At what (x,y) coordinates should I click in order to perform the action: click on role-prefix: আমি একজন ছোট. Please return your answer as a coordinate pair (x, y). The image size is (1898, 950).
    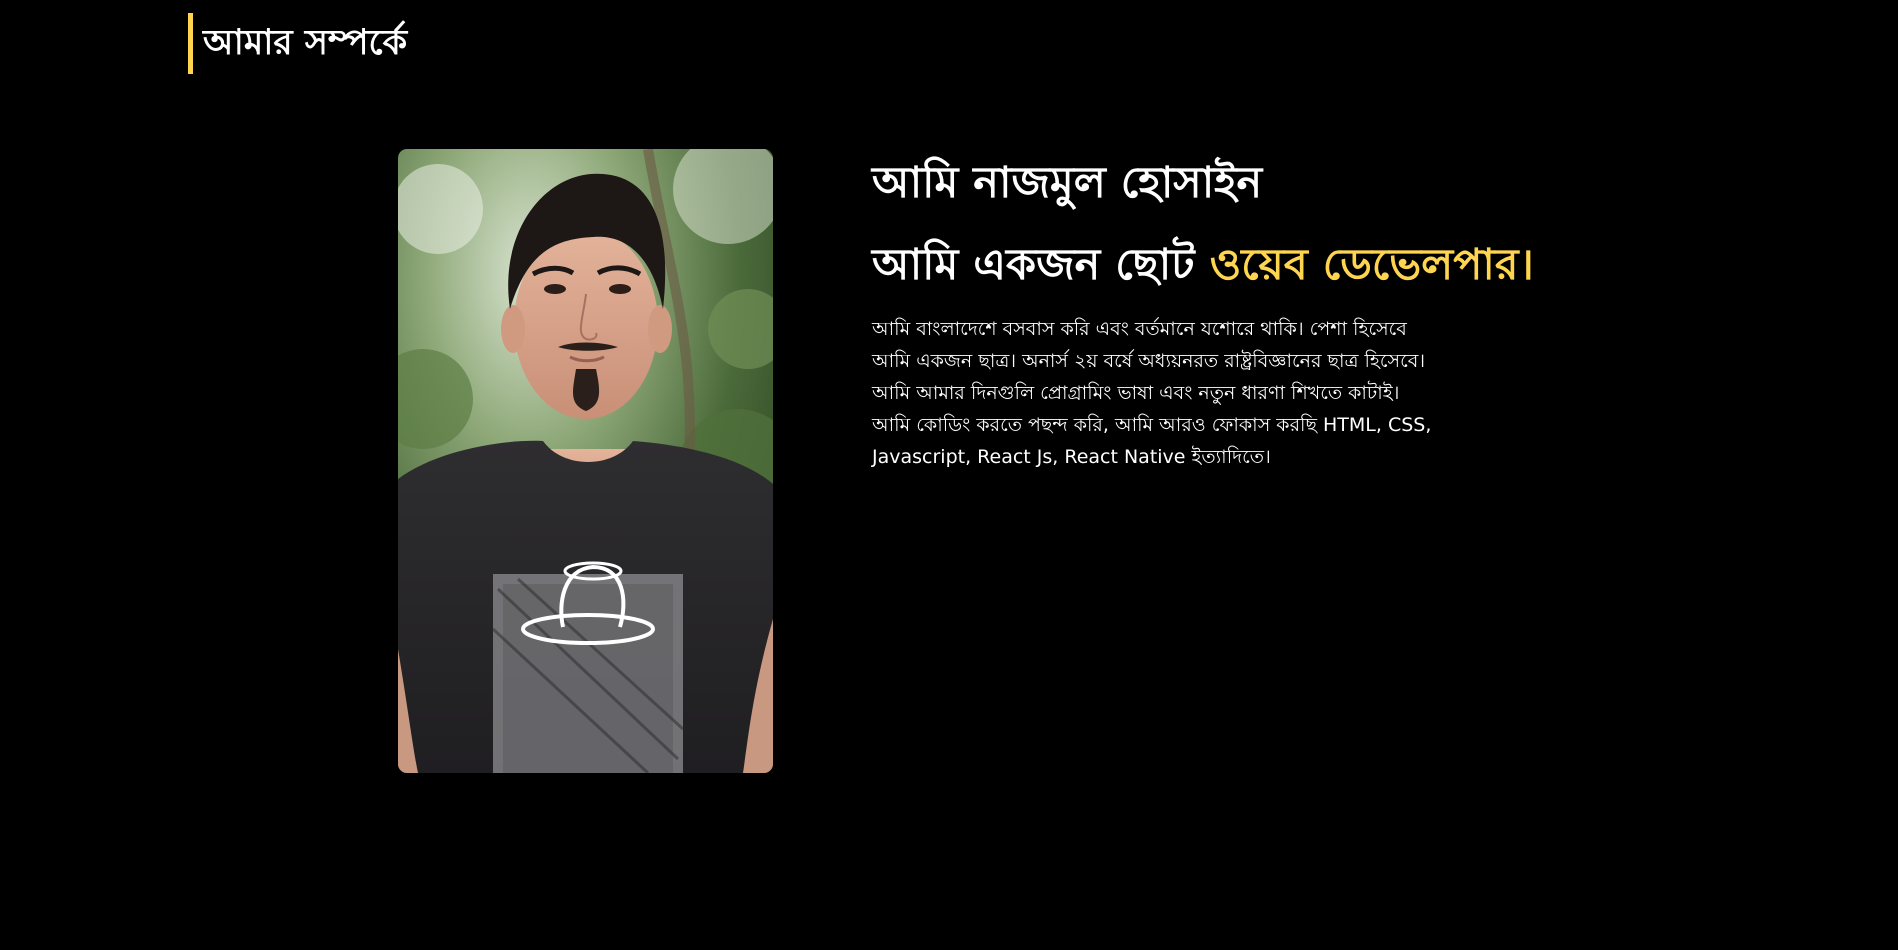
    Looking at the image, I should click on (1041, 265).